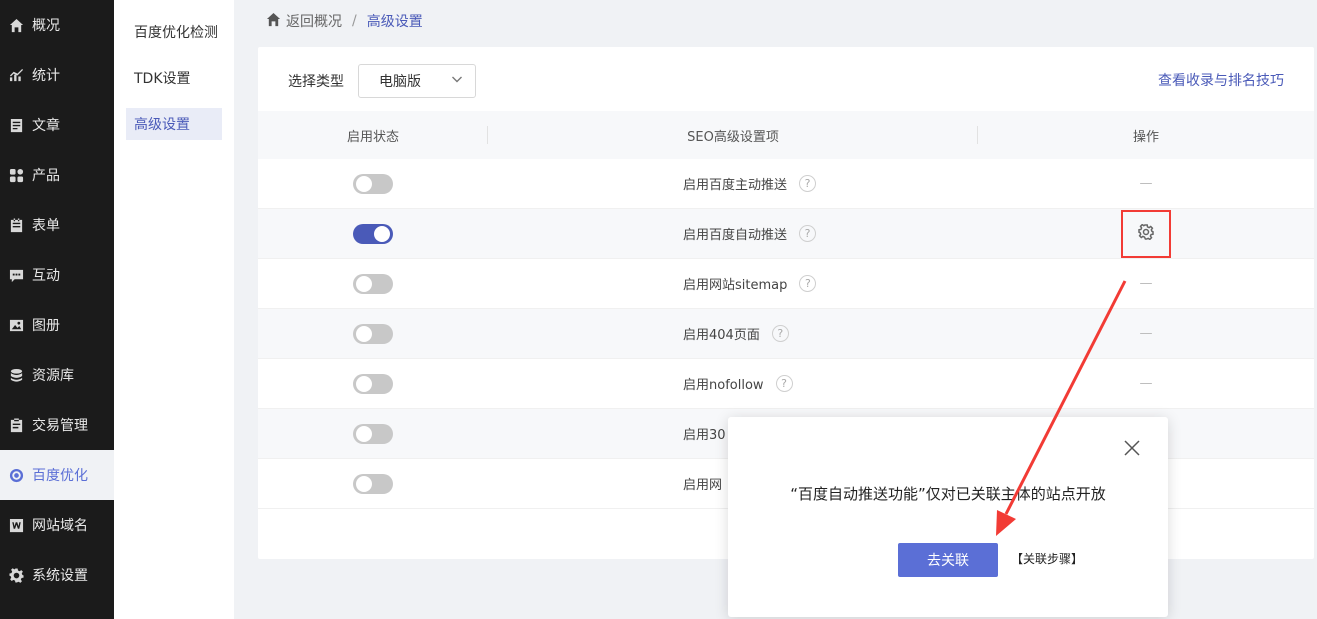 The image size is (1317, 619). I want to click on table-row: 启用nofollow? —, so click(786, 384).